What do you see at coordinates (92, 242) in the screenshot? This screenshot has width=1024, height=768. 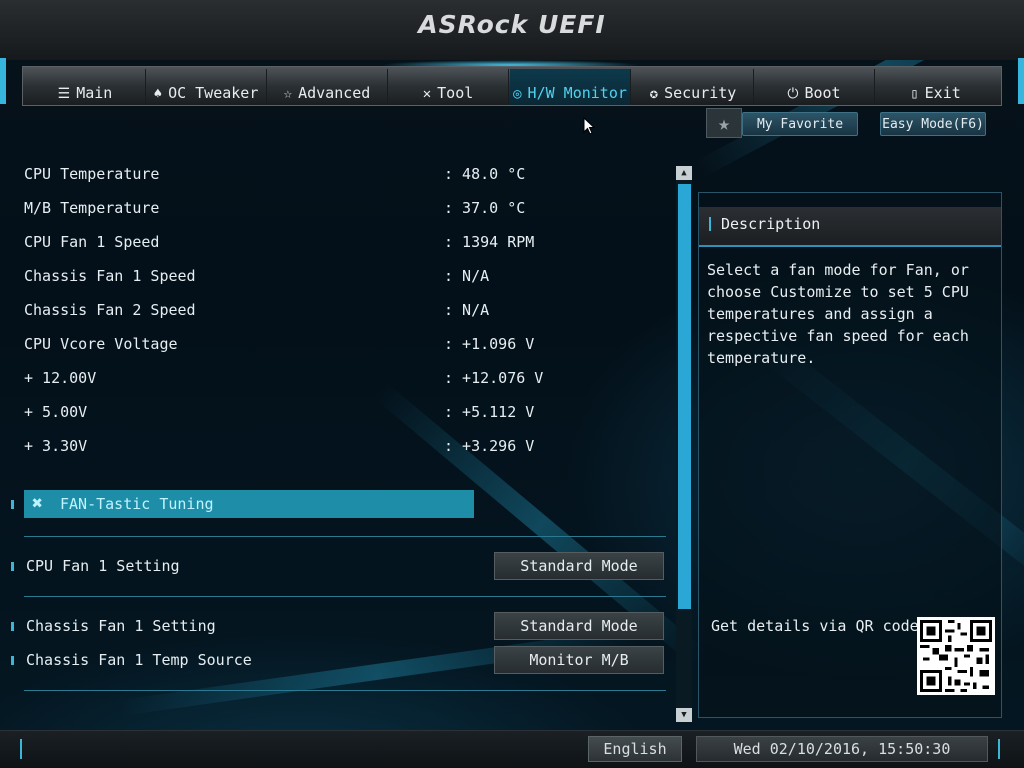 I see `row-label: CPU Fan 1 Speed` at bounding box center [92, 242].